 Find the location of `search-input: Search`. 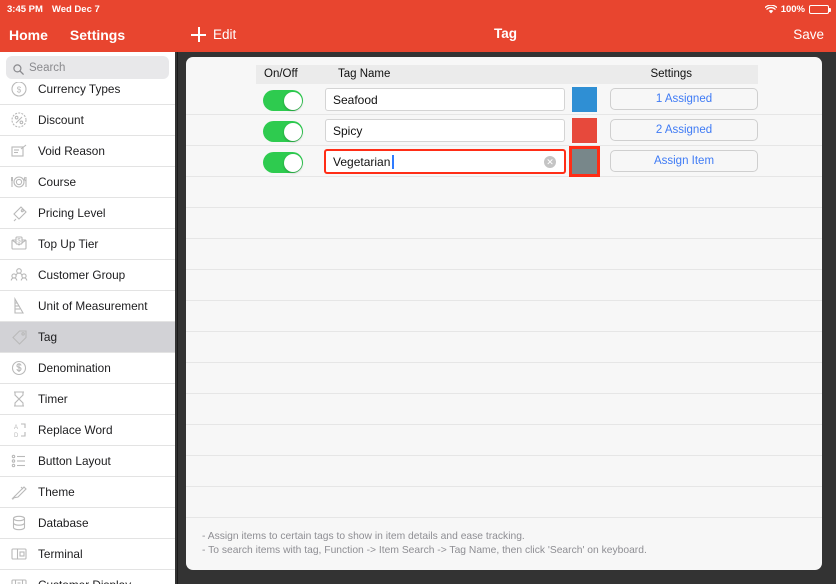

search-input: Search is located at coordinates (87, 67).